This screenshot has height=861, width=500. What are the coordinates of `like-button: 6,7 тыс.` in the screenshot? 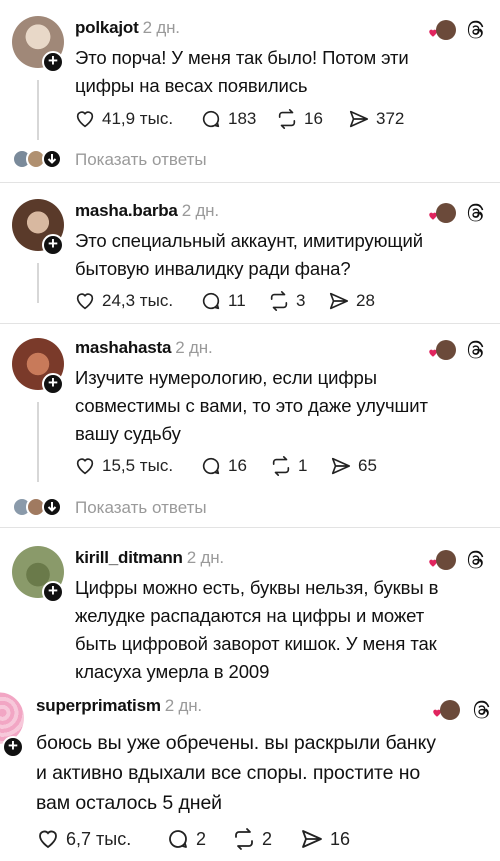 It's located at (83, 839).